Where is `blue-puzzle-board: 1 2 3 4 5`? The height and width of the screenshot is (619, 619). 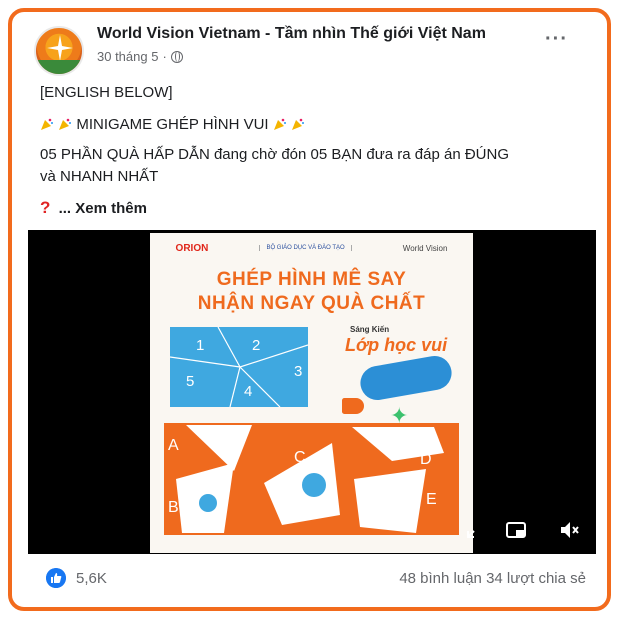
blue-puzzle-board: 1 2 3 4 5 is located at coordinates (239, 367).